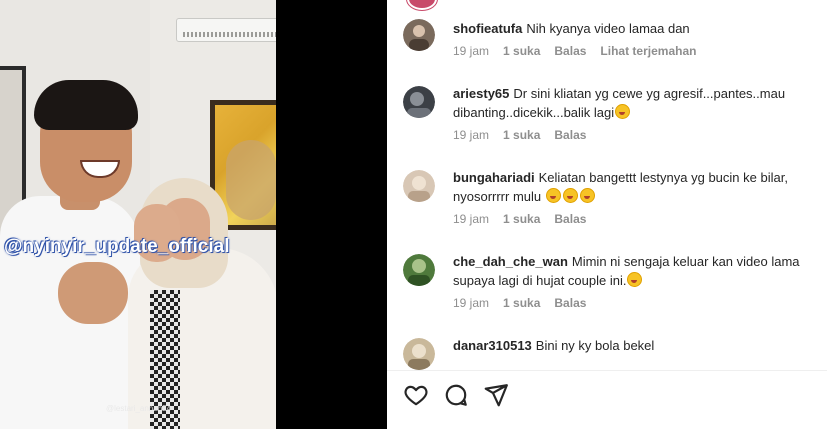 This screenshot has width=827, height=429. I want to click on divider, so click(607, 370).